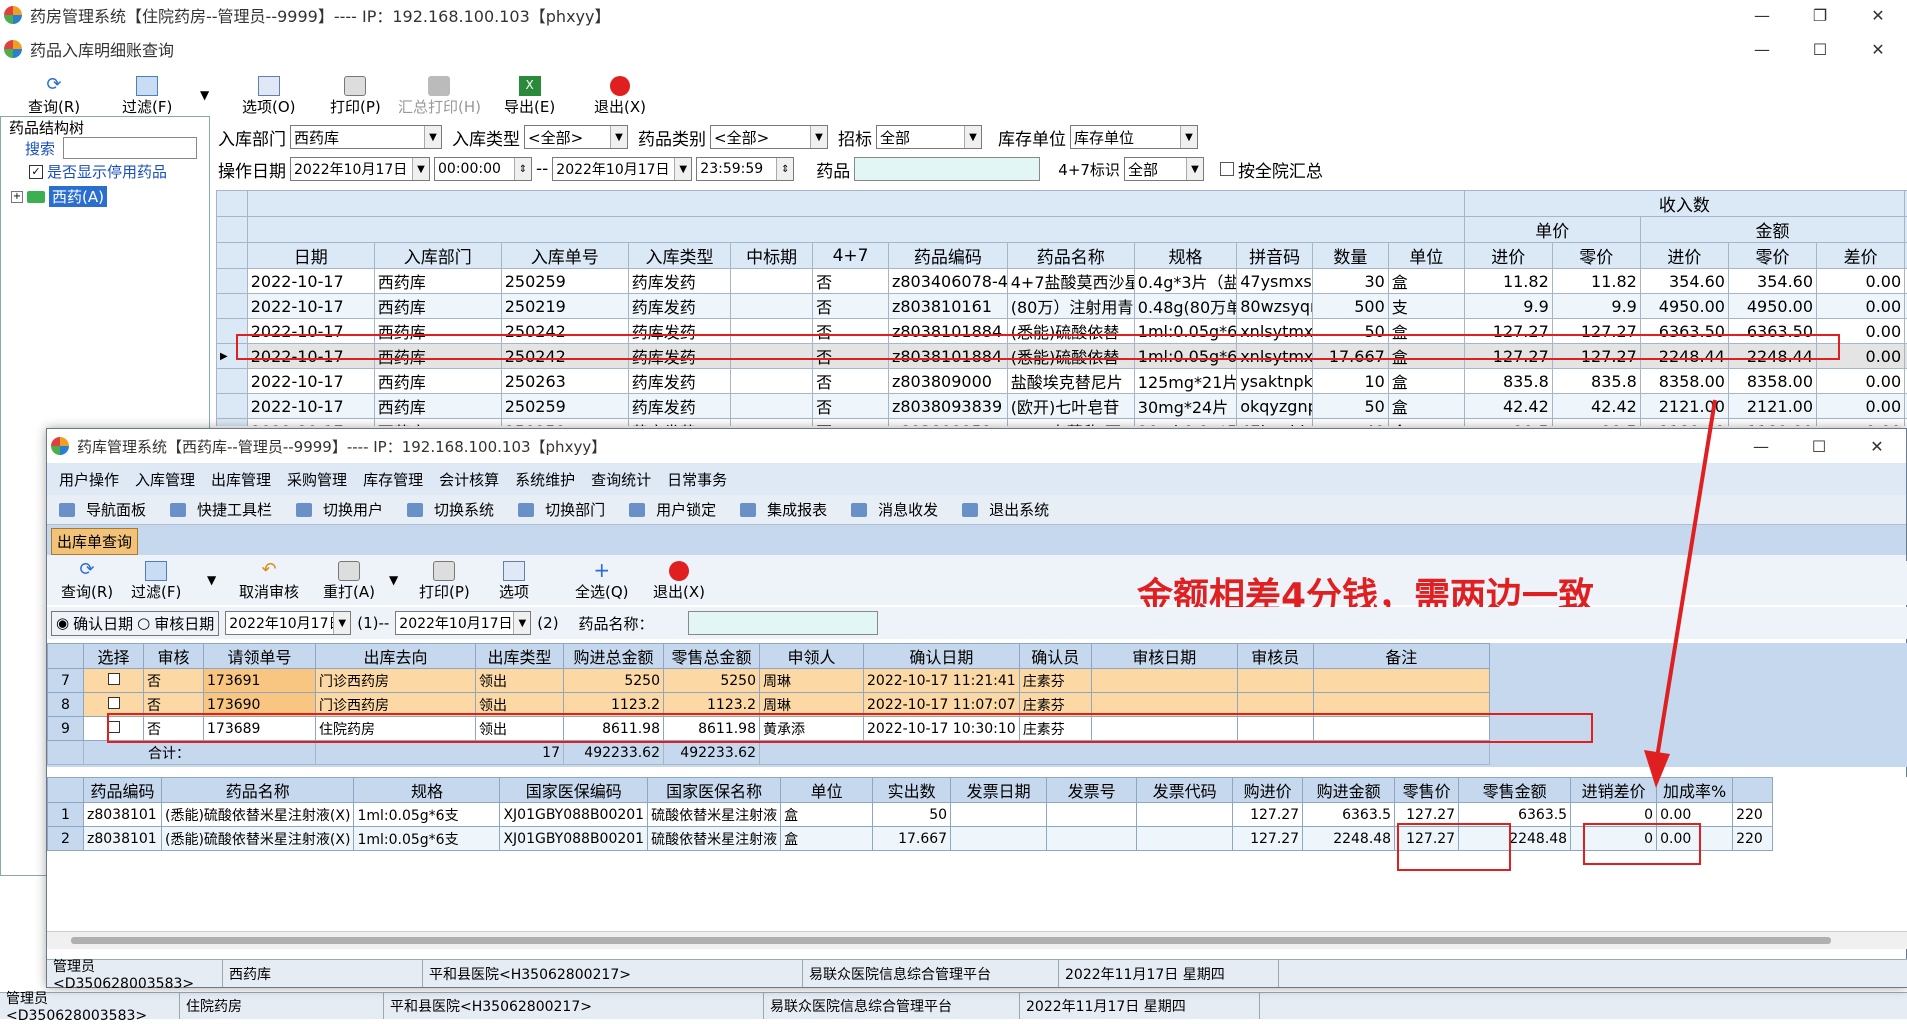 The height and width of the screenshot is (1024, 1907). I want to click on sub-maximize-icon: ☐, so click(1820, 49).